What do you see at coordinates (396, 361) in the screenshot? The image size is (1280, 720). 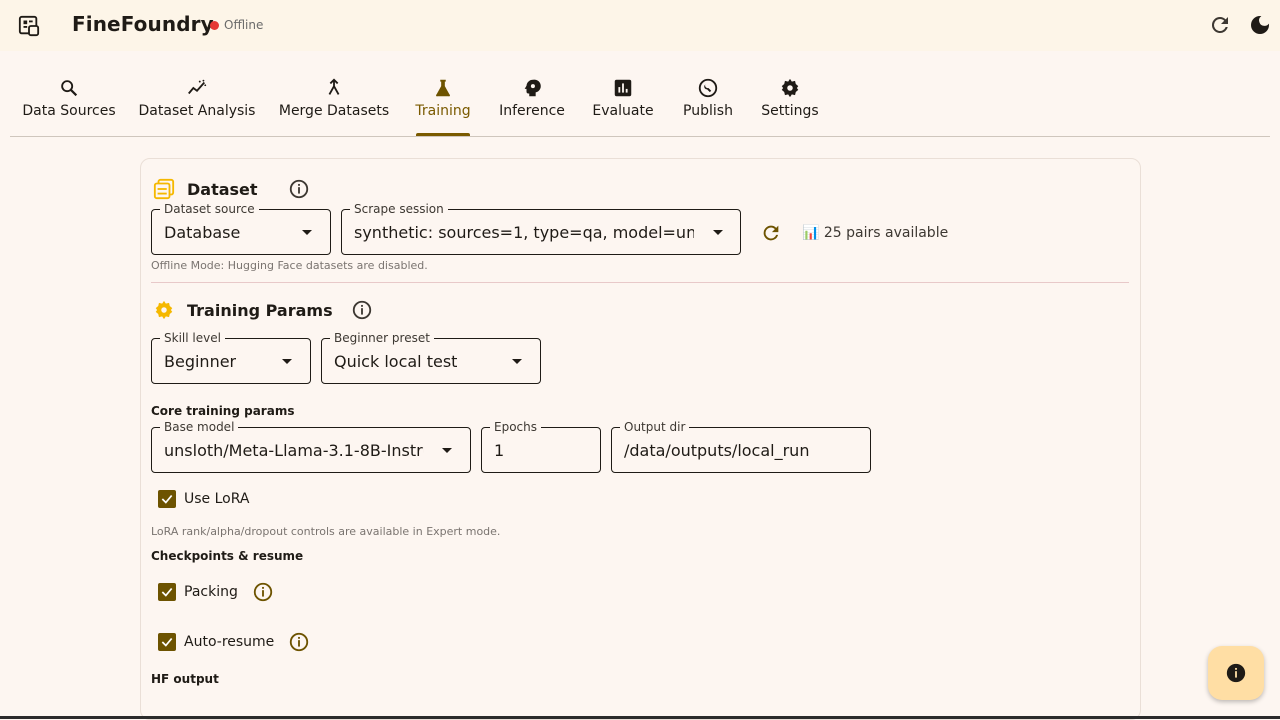 I see `field-value: Quick local test` at bounding box center [396, 361].